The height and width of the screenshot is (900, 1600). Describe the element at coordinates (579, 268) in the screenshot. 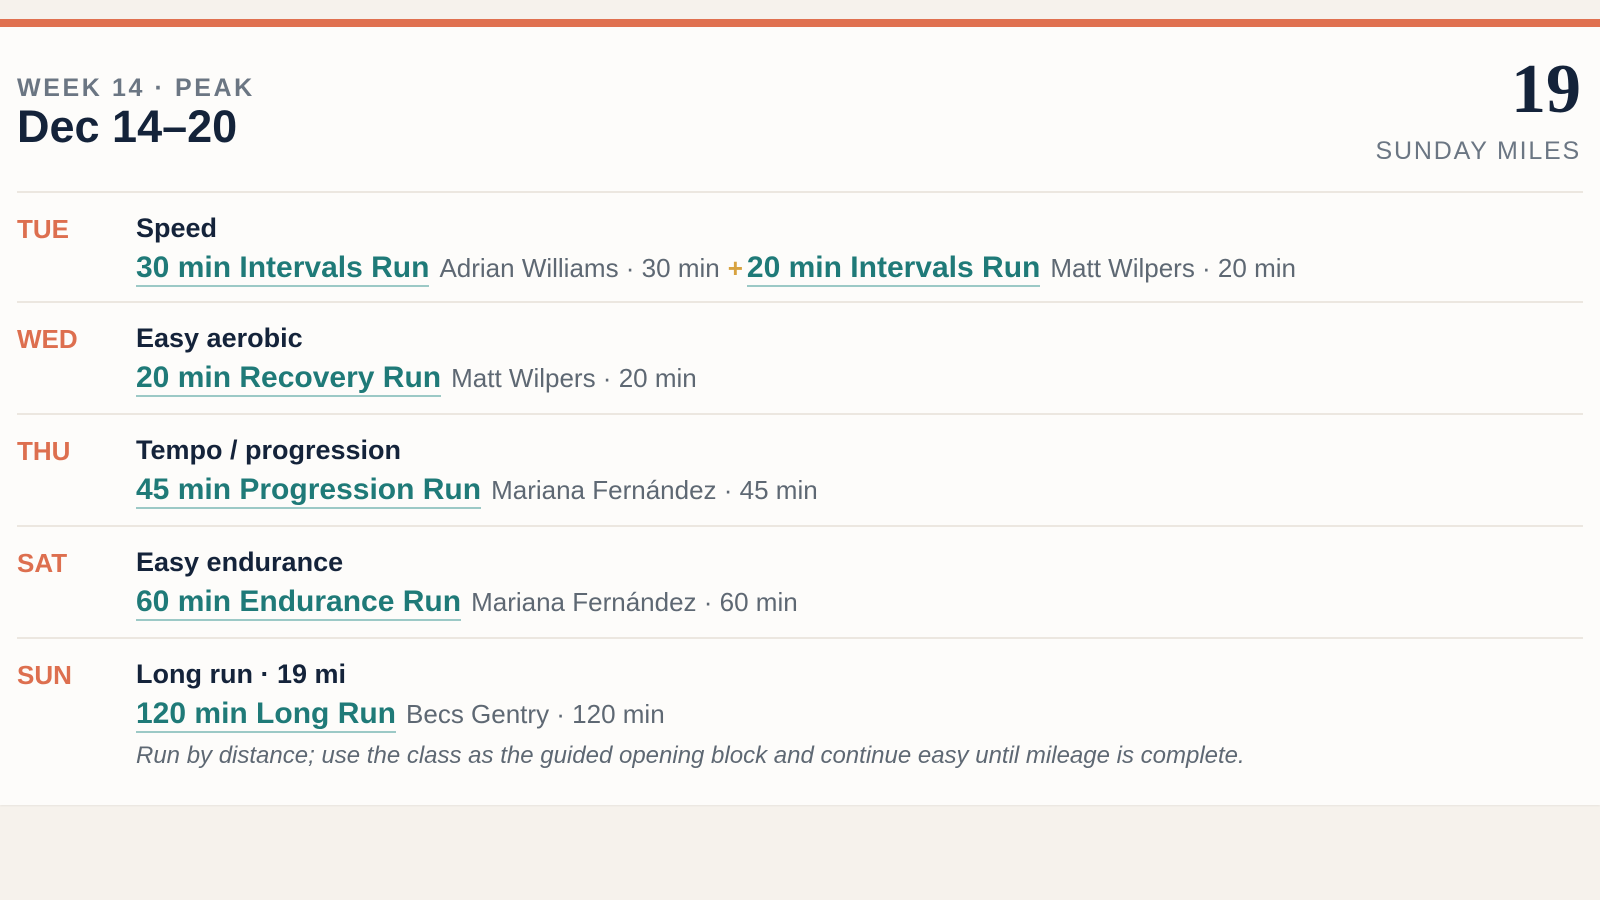

I see `class-meta: Adrian Williams · 30 min` at that location.